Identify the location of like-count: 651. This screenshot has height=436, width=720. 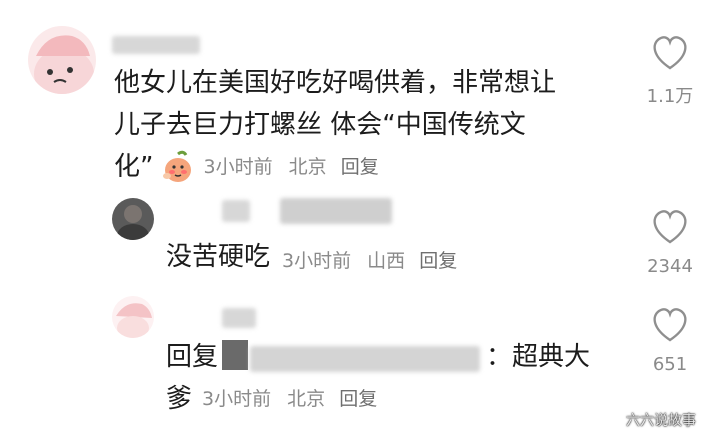
(670, 364).